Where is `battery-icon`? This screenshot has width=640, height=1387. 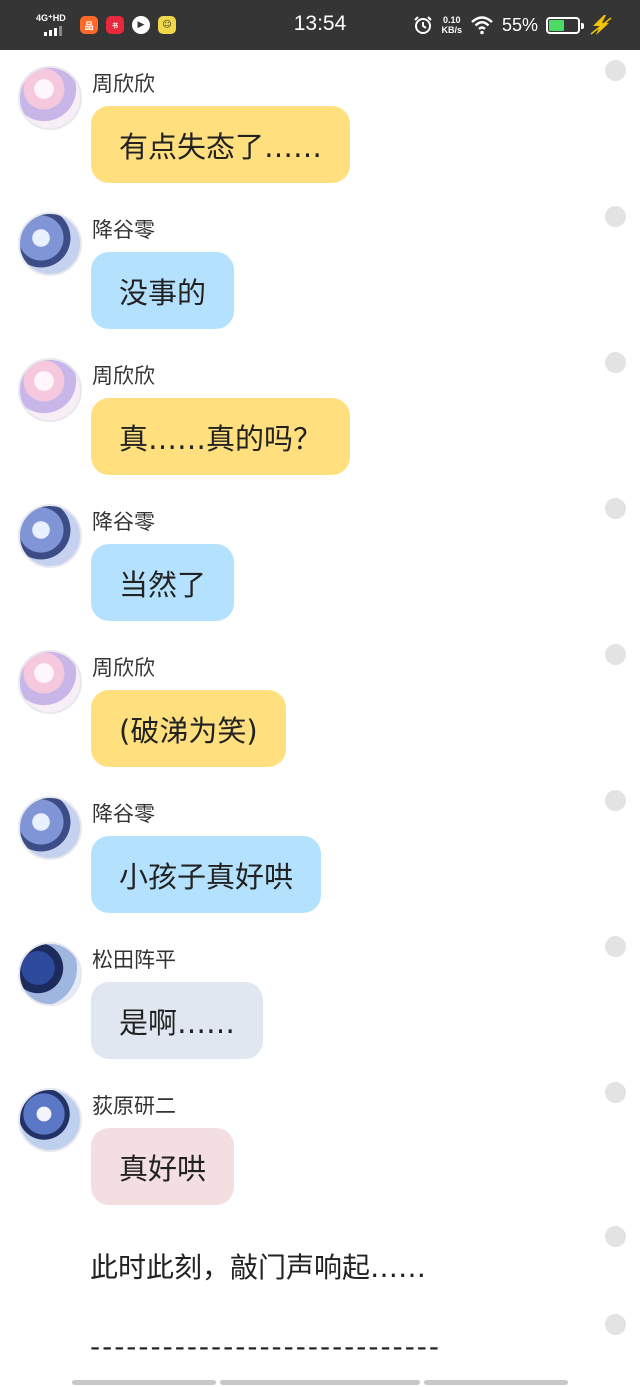
battery-icon is located at coordinates (565, 25).